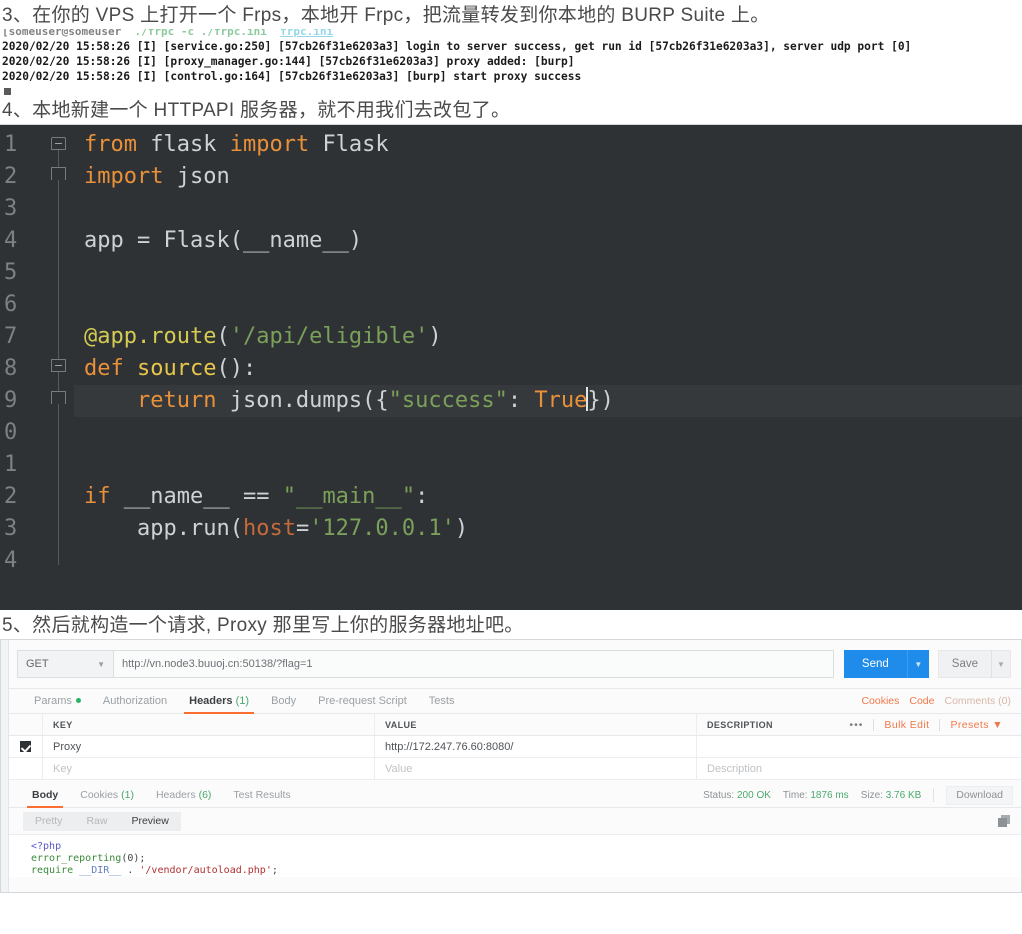 This screenshot has height=934, width=1022. What do you see at coordinates (58, 173) in the screenshot?
I see `fold-icon-line2` at bounding box center [58, 173].